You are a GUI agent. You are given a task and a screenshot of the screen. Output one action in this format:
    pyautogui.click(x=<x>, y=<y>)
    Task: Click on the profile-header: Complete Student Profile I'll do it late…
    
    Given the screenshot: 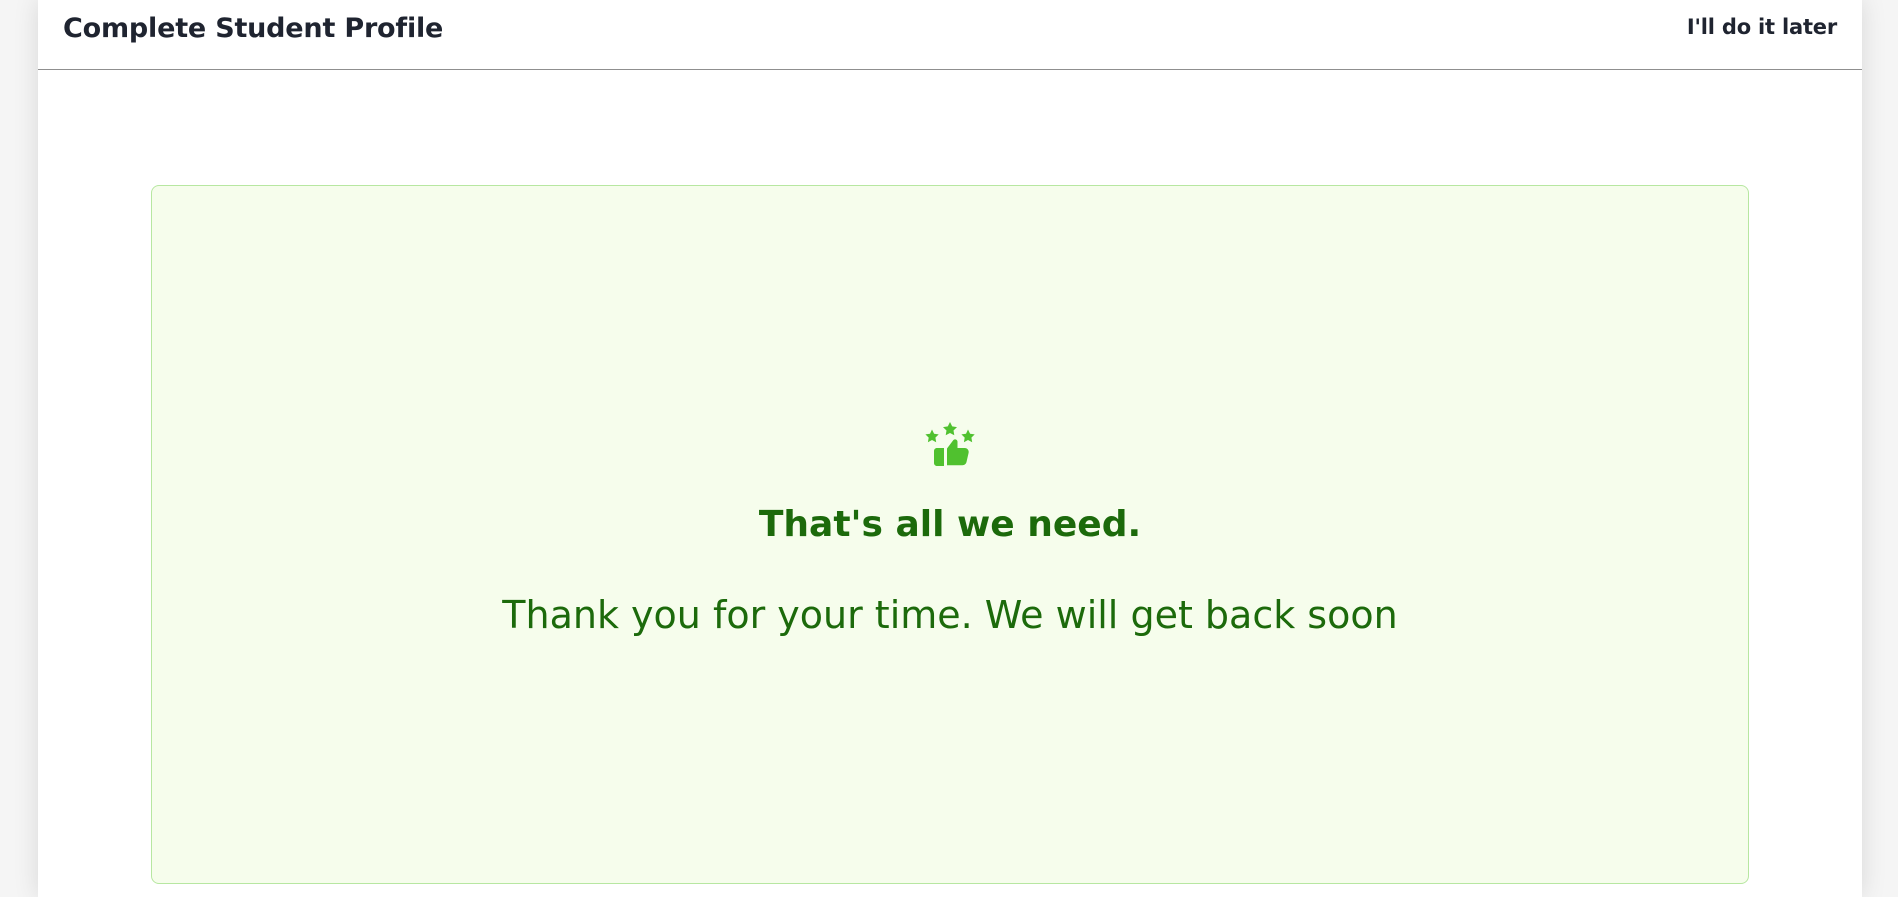 What is the action you would take?
    pyautogui.click(x=950, y=35)
    